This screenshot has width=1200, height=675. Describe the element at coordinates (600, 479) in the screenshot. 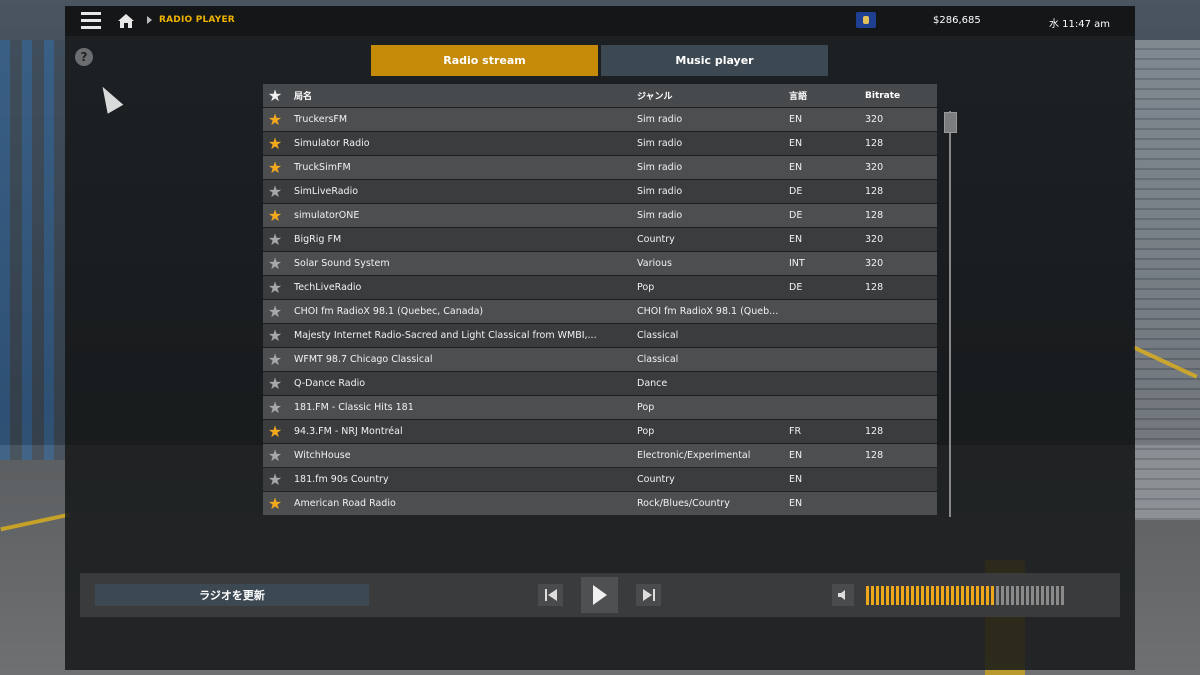

I see `table-row: ★ 181.fm 90s Country Country EN` at that location.